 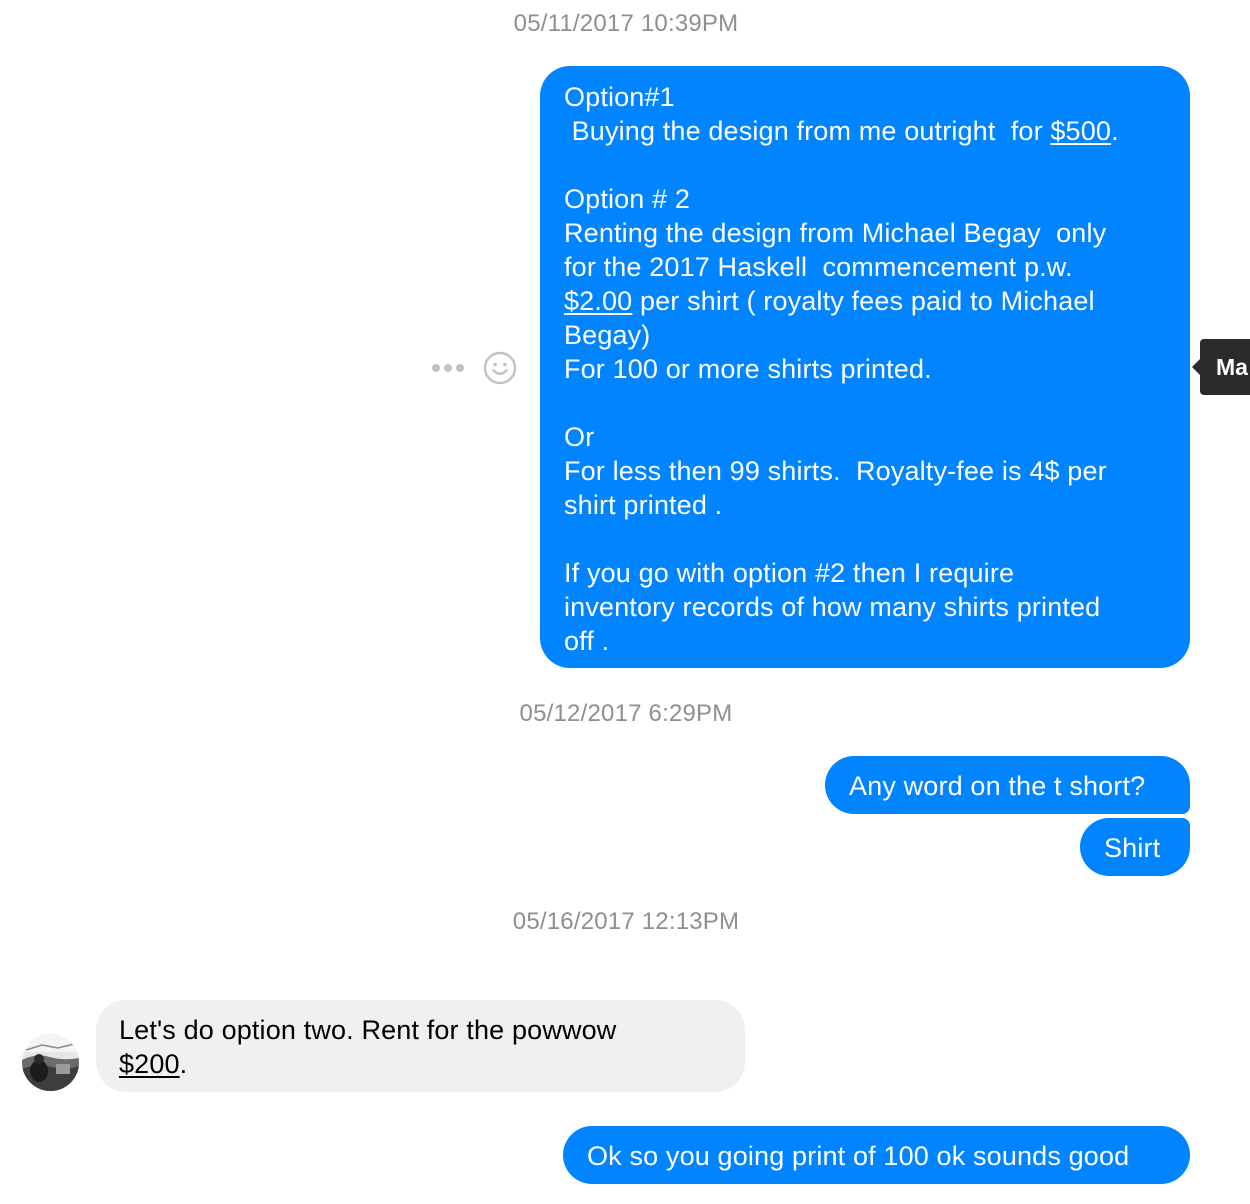 What do you see at coordinates (1132, 848) in the screenshot?
I see `message-text: Shirt` at bounding box center [1132, 848].